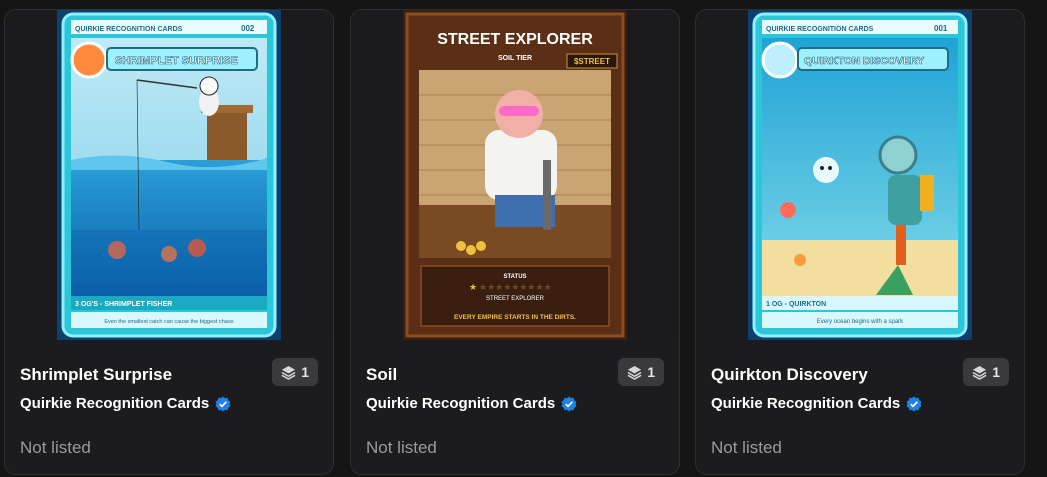  What do you see at coordinates (941, 28) in the screenshot?
I see `art-number: 001` at bounding box center [941, 28].